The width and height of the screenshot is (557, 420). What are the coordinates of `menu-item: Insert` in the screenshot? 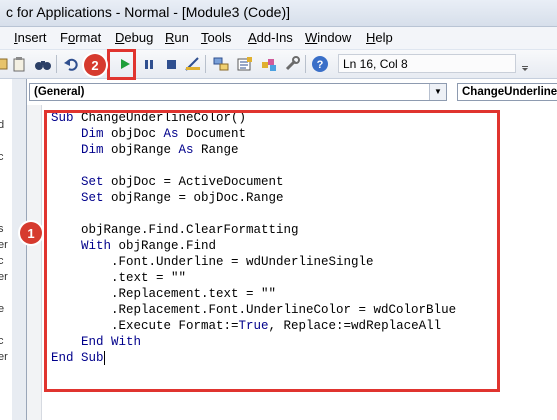 It's located at (30, 37).